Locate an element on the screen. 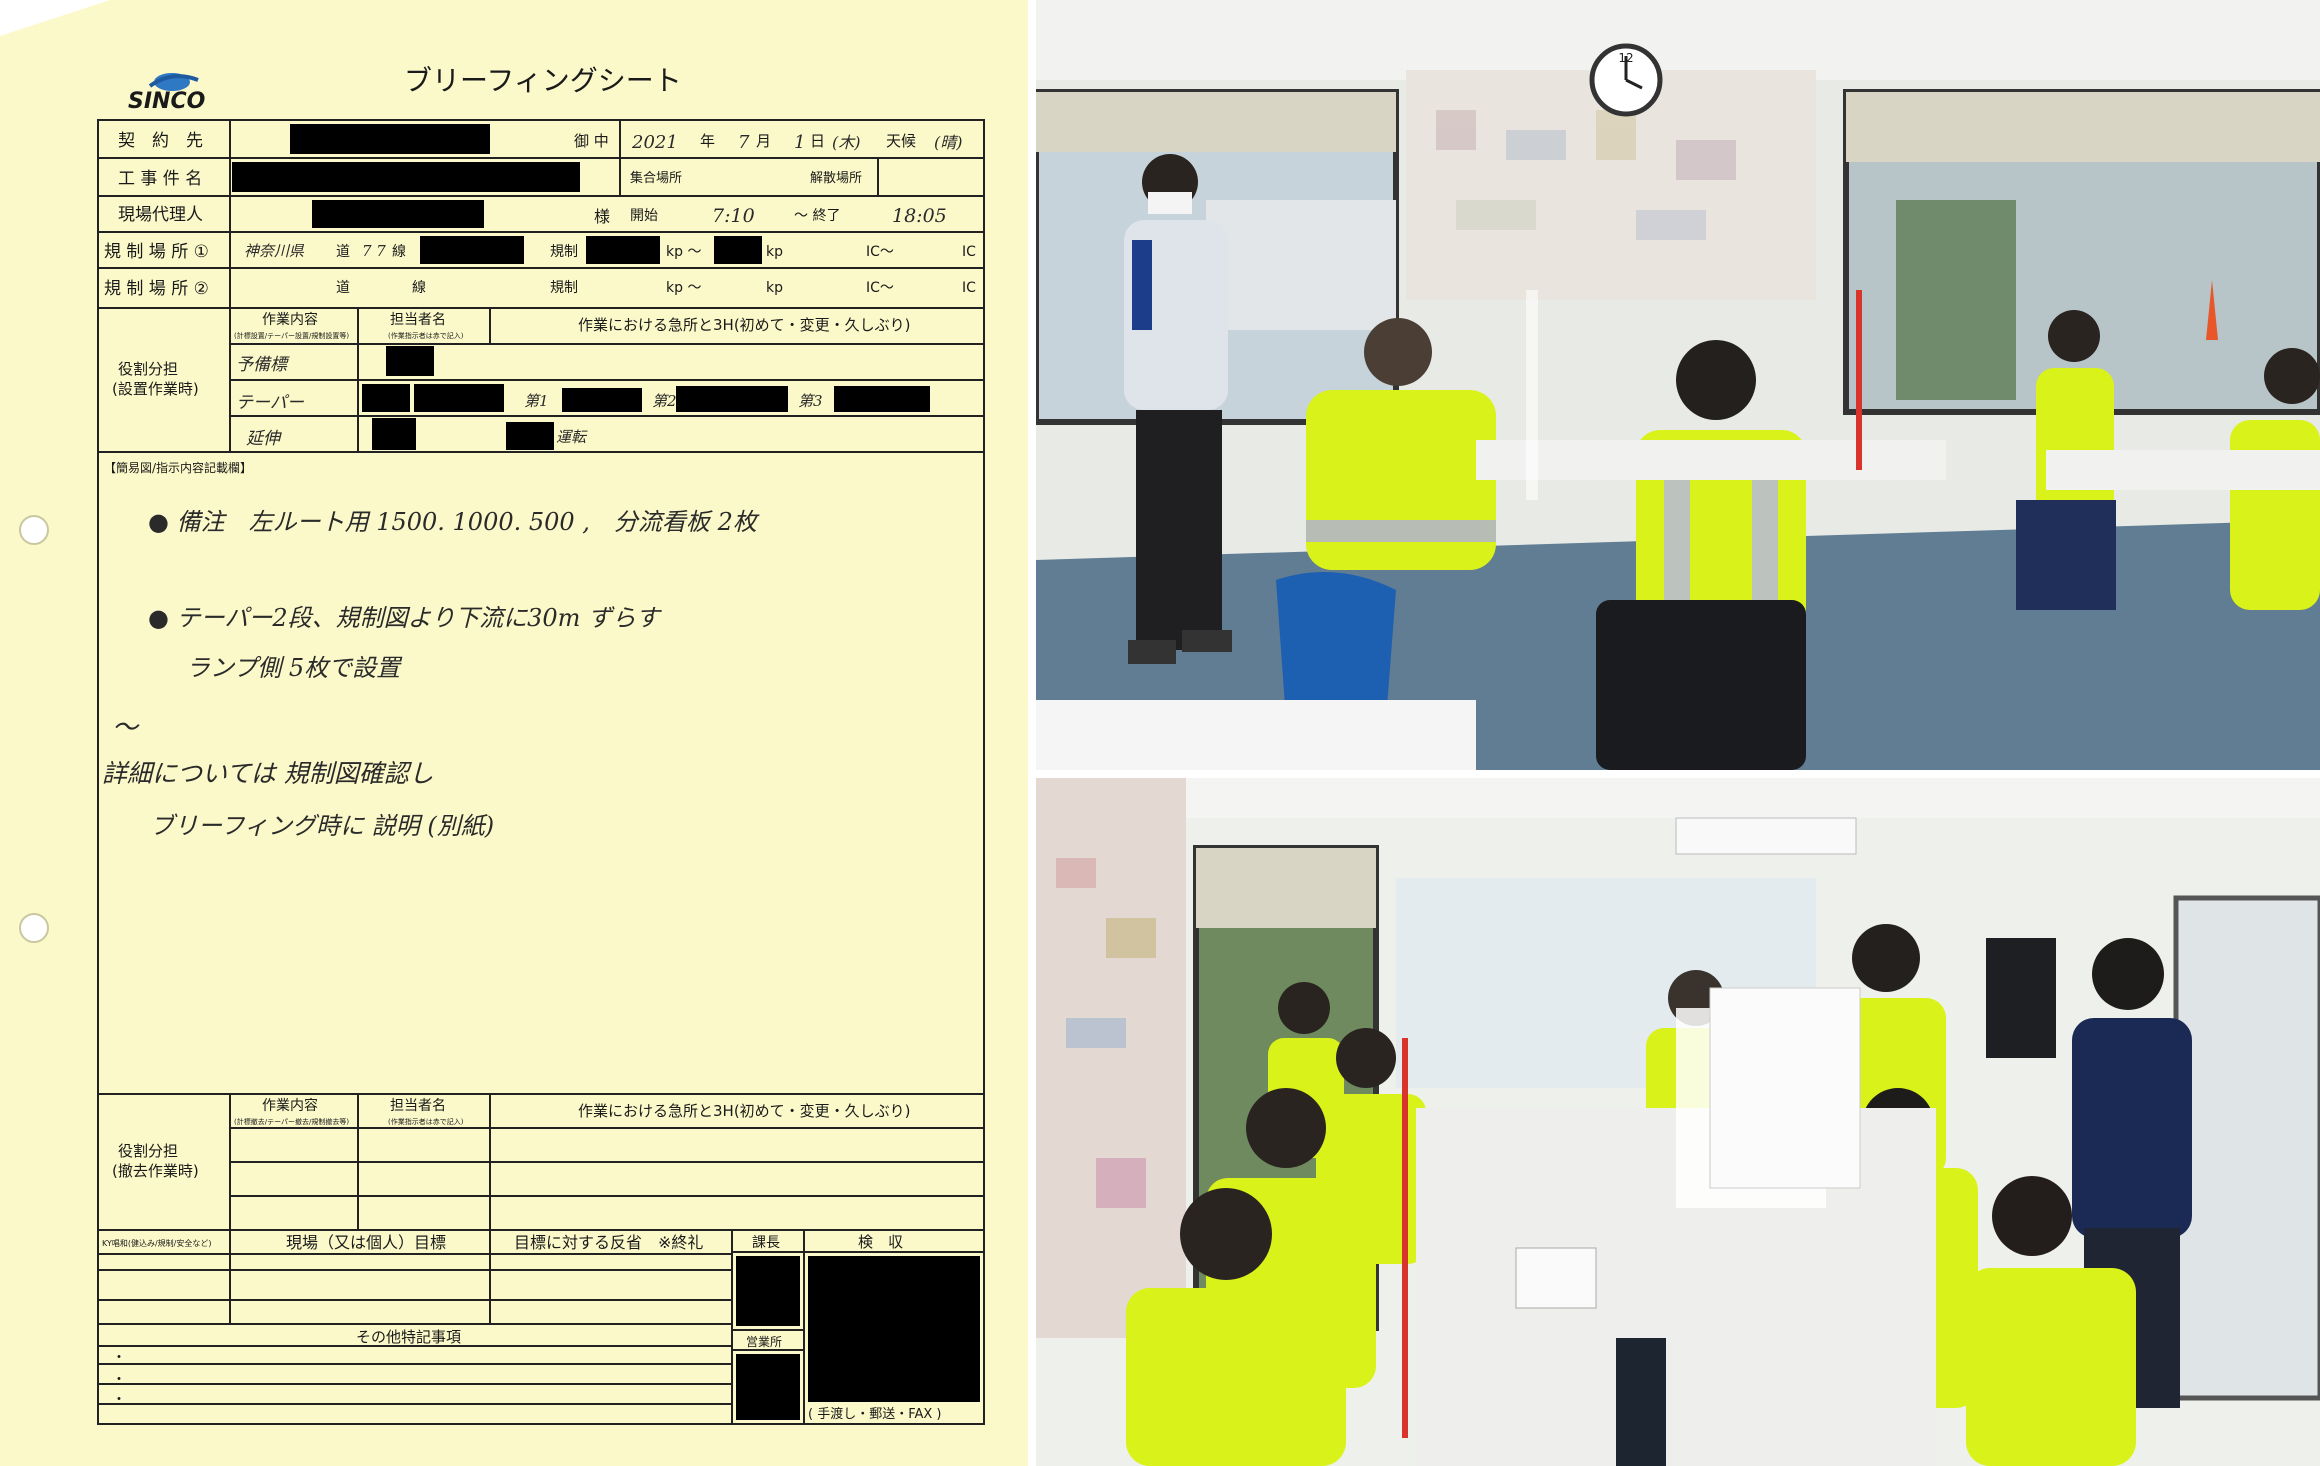 Image resolution: width=2320 pixels, height=1466 pixels. label-year: 年 is located at coordinates (707, 141).